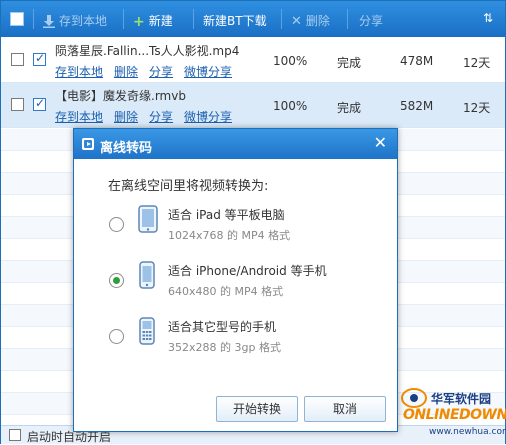 The height and width of the screenshot is (445, 506). Describe the element at coordinates (15, 435) in the screenshot. I see `autostart-checkbox` at that location.